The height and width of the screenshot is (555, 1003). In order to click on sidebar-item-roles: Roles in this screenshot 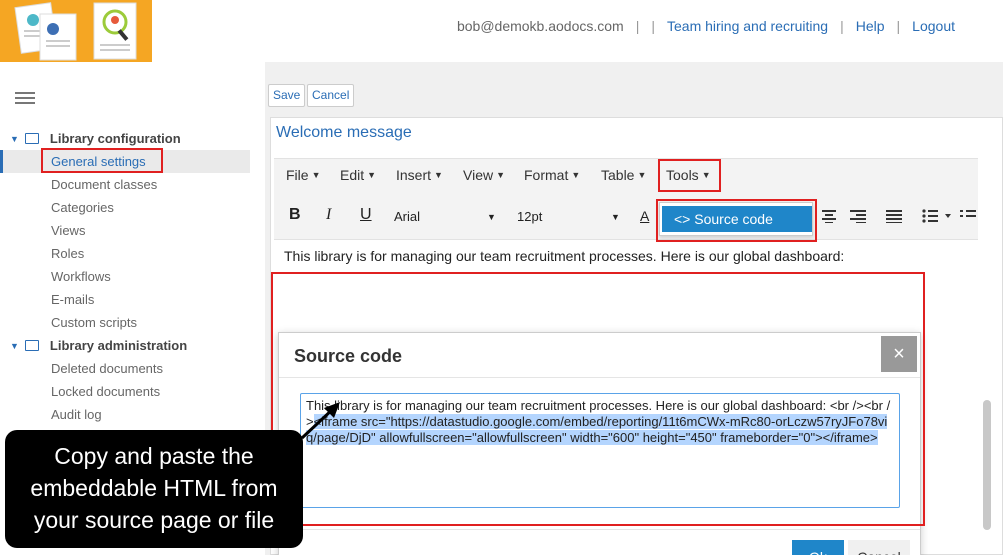, I will do `click(67, 253)`.